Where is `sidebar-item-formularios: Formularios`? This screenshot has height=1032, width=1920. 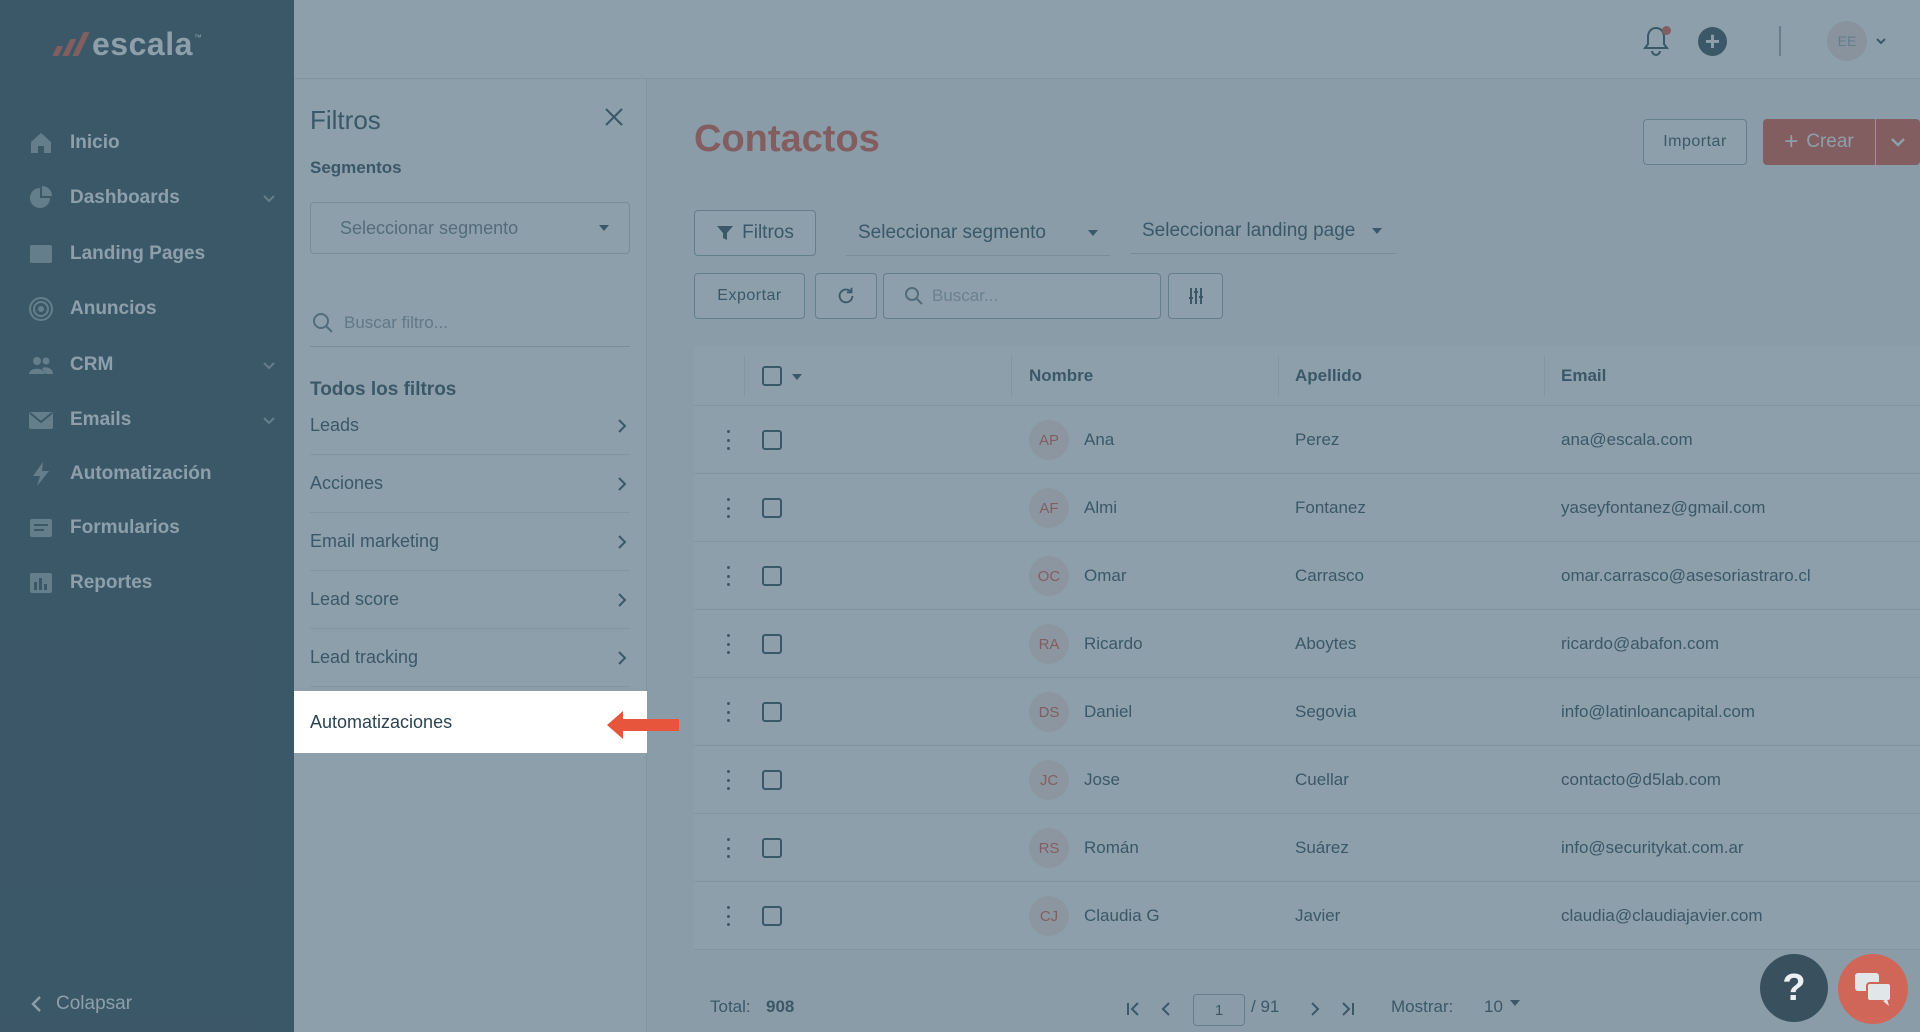 sidebar-item-formularios: Formularios is located at coordinates (151, 528).